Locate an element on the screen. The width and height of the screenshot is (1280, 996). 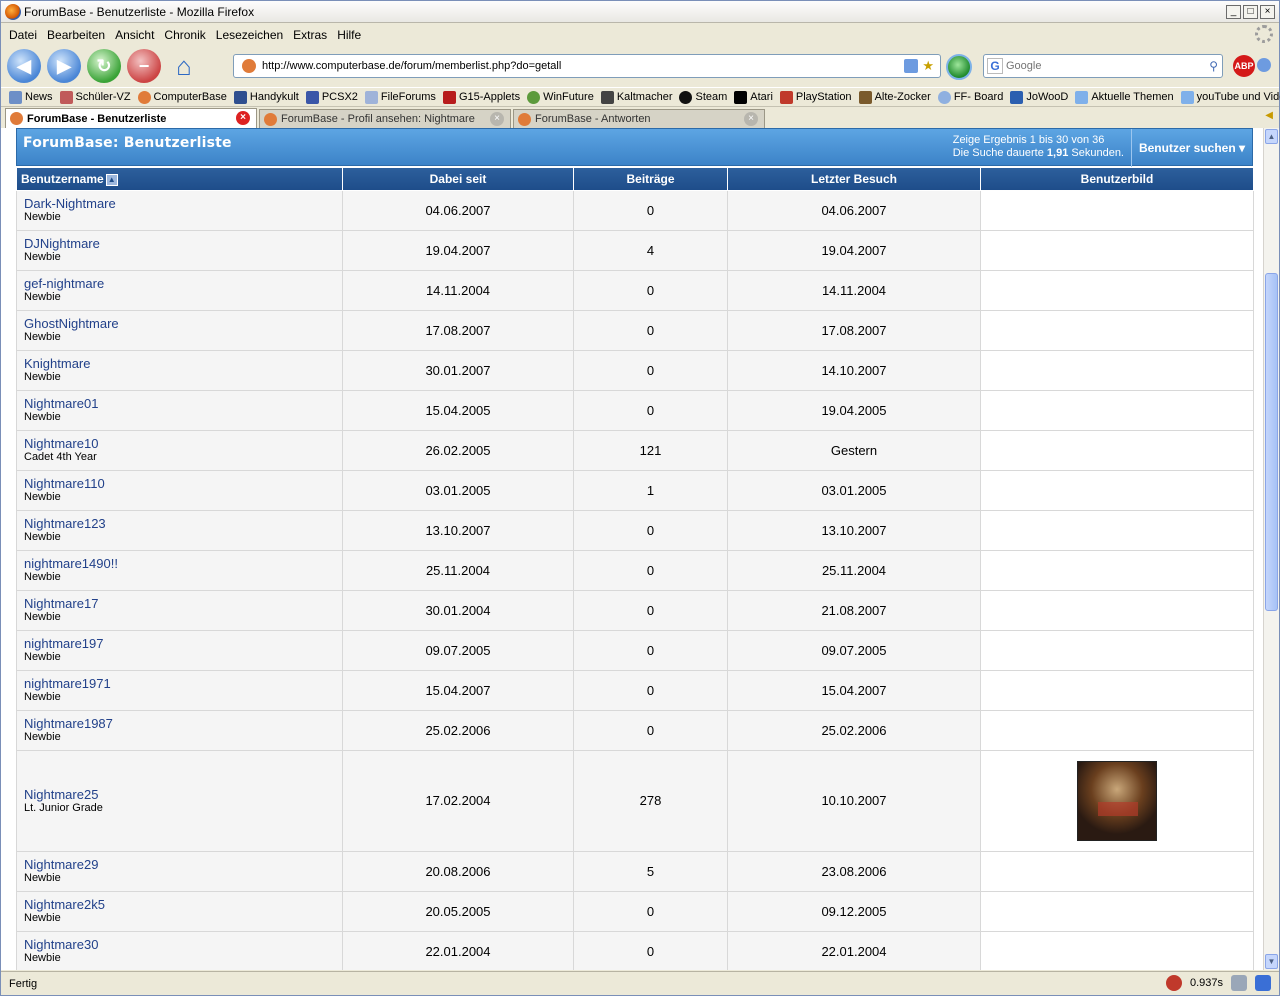
adblock-icon: ABP is located at coordinates (1244, 66).